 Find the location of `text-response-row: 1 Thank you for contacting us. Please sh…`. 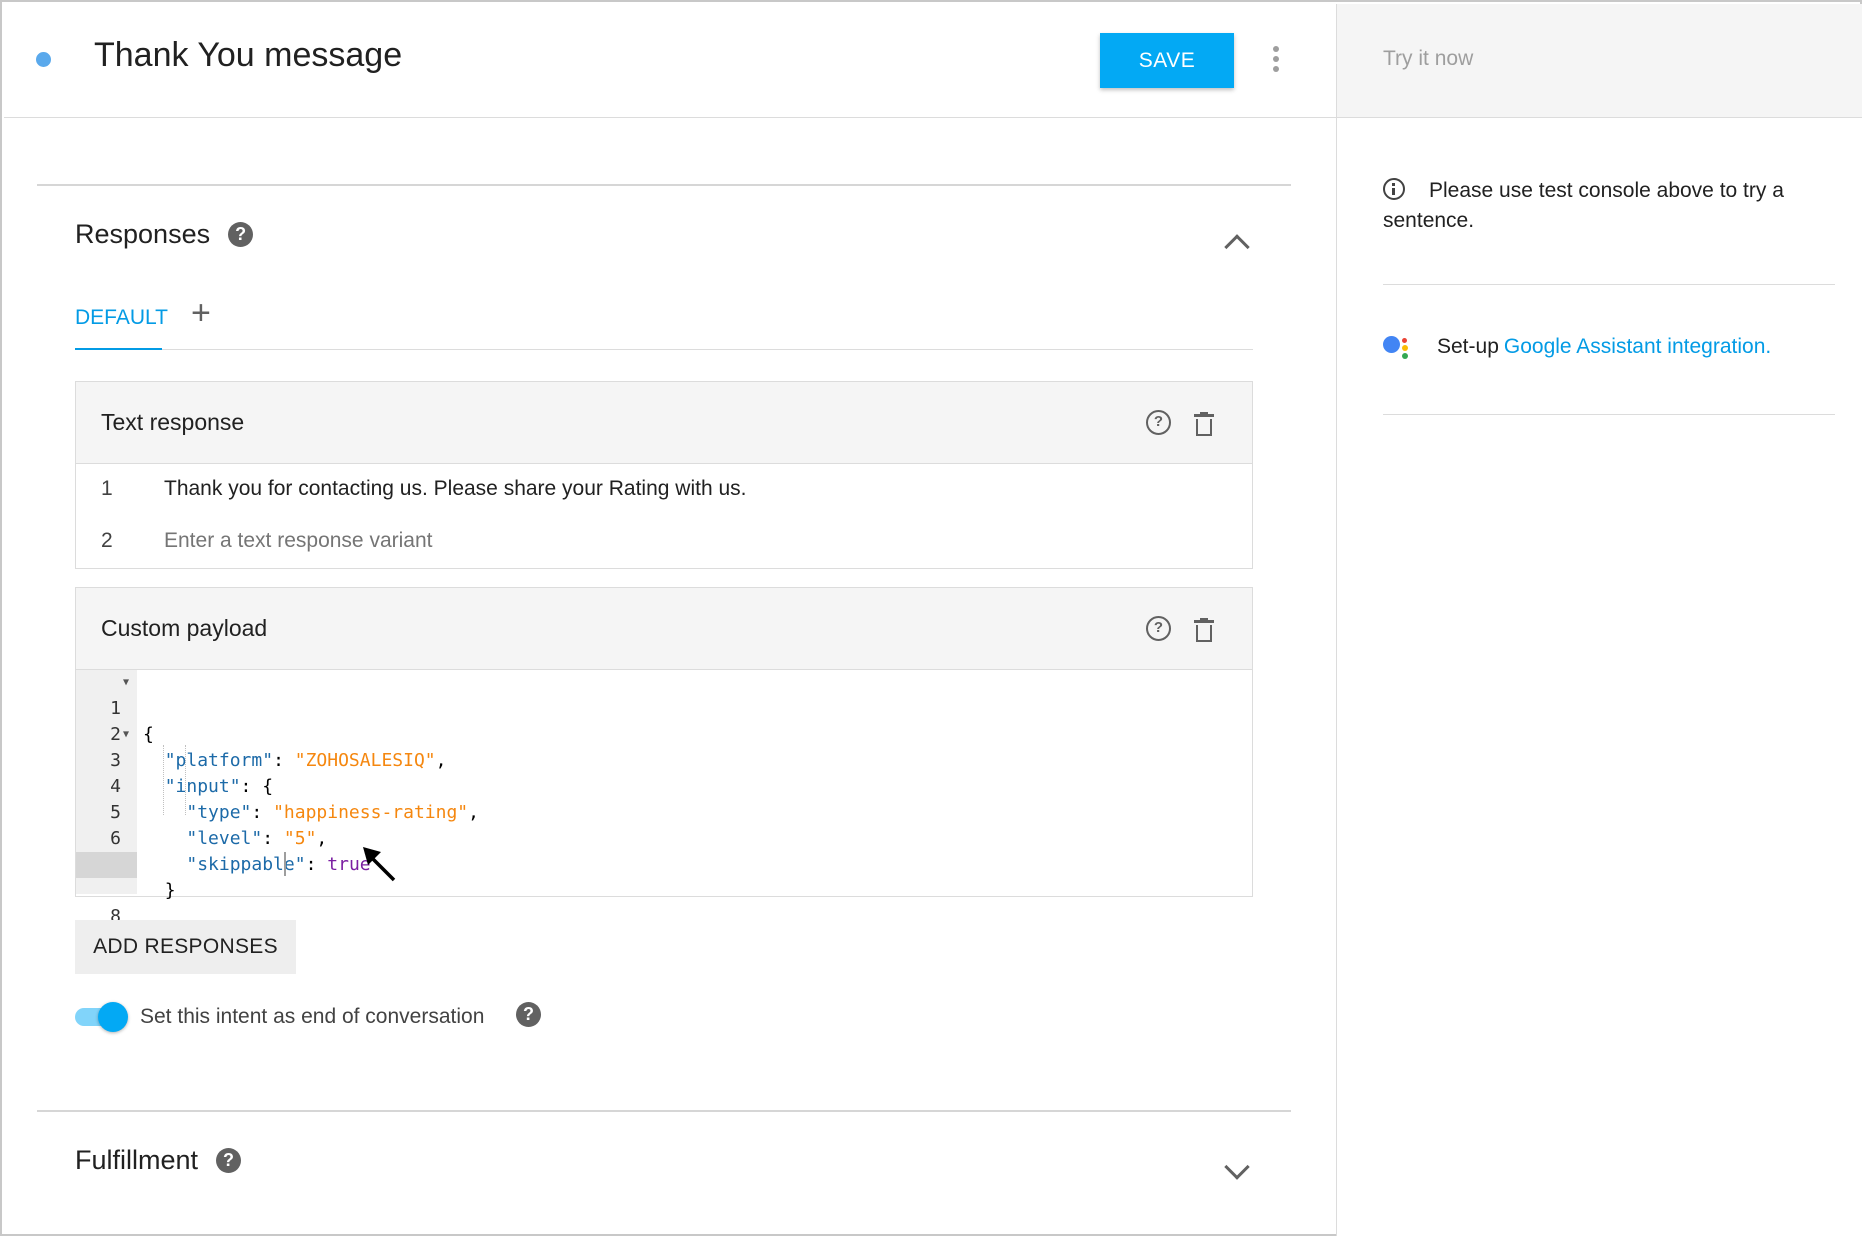

text-response-row: 1 Thank you for contacting us. Please sh… is located at coordinates (664, 490).